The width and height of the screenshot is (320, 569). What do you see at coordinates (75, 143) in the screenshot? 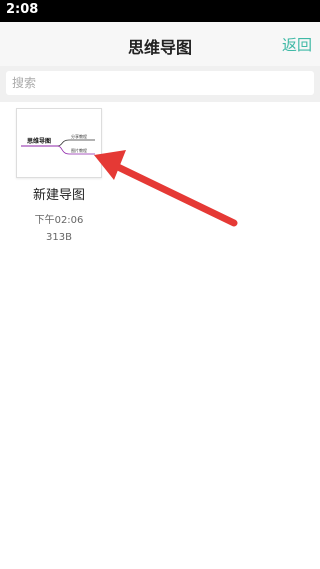
I see `branch-line-top` at bounding box center [75, 143].